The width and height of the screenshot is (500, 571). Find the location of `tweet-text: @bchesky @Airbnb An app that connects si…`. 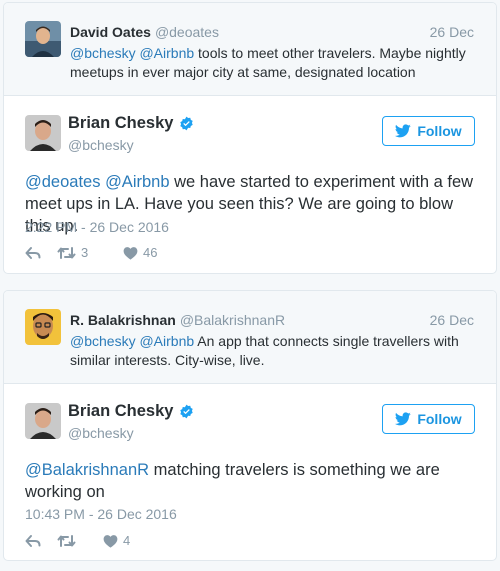

tweet-text: @bchesky @Airbnb An app that connects si… is located at coordinates (272, 351).